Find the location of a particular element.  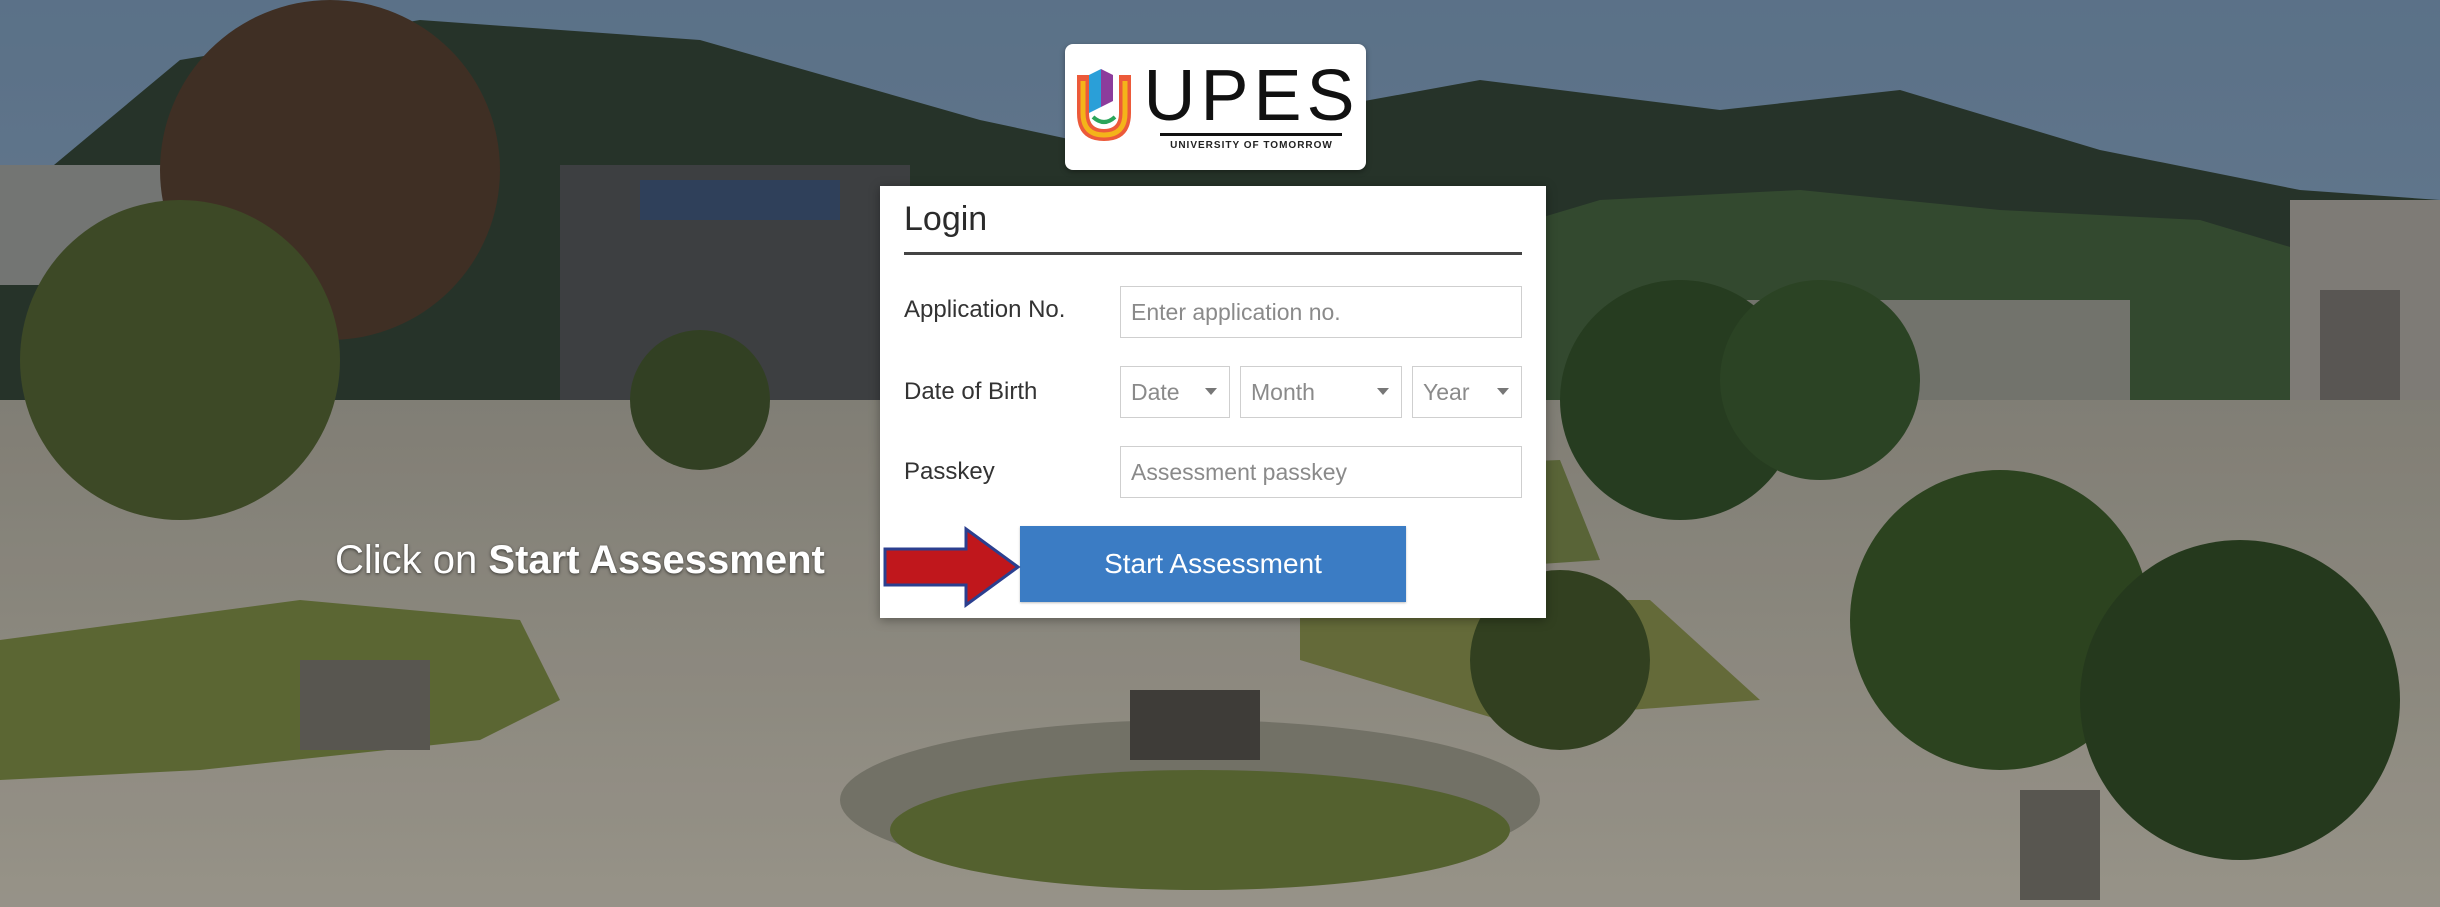

right-arrow-icon is located at coordinates (952, 567).